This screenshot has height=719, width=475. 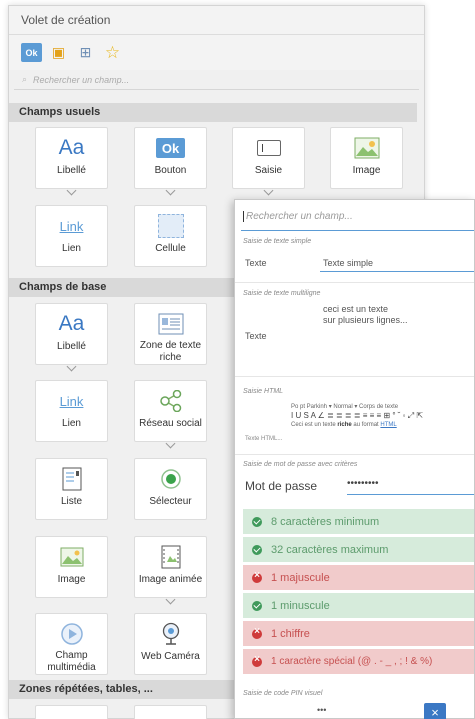 I want to click on card-image-animee: Image animée, so click(x=170, y=567).